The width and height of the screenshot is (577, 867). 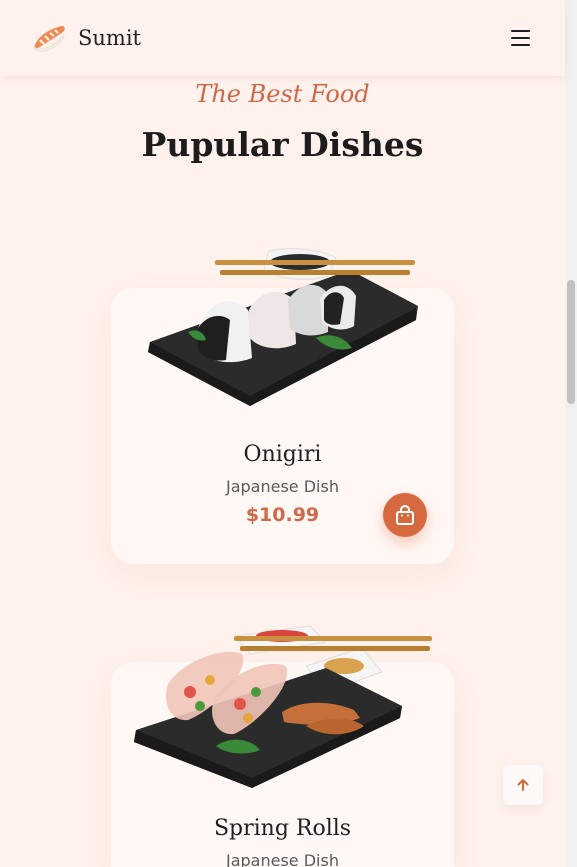 I want to click on brand-name: Sumit, so click(x=109, y=38).